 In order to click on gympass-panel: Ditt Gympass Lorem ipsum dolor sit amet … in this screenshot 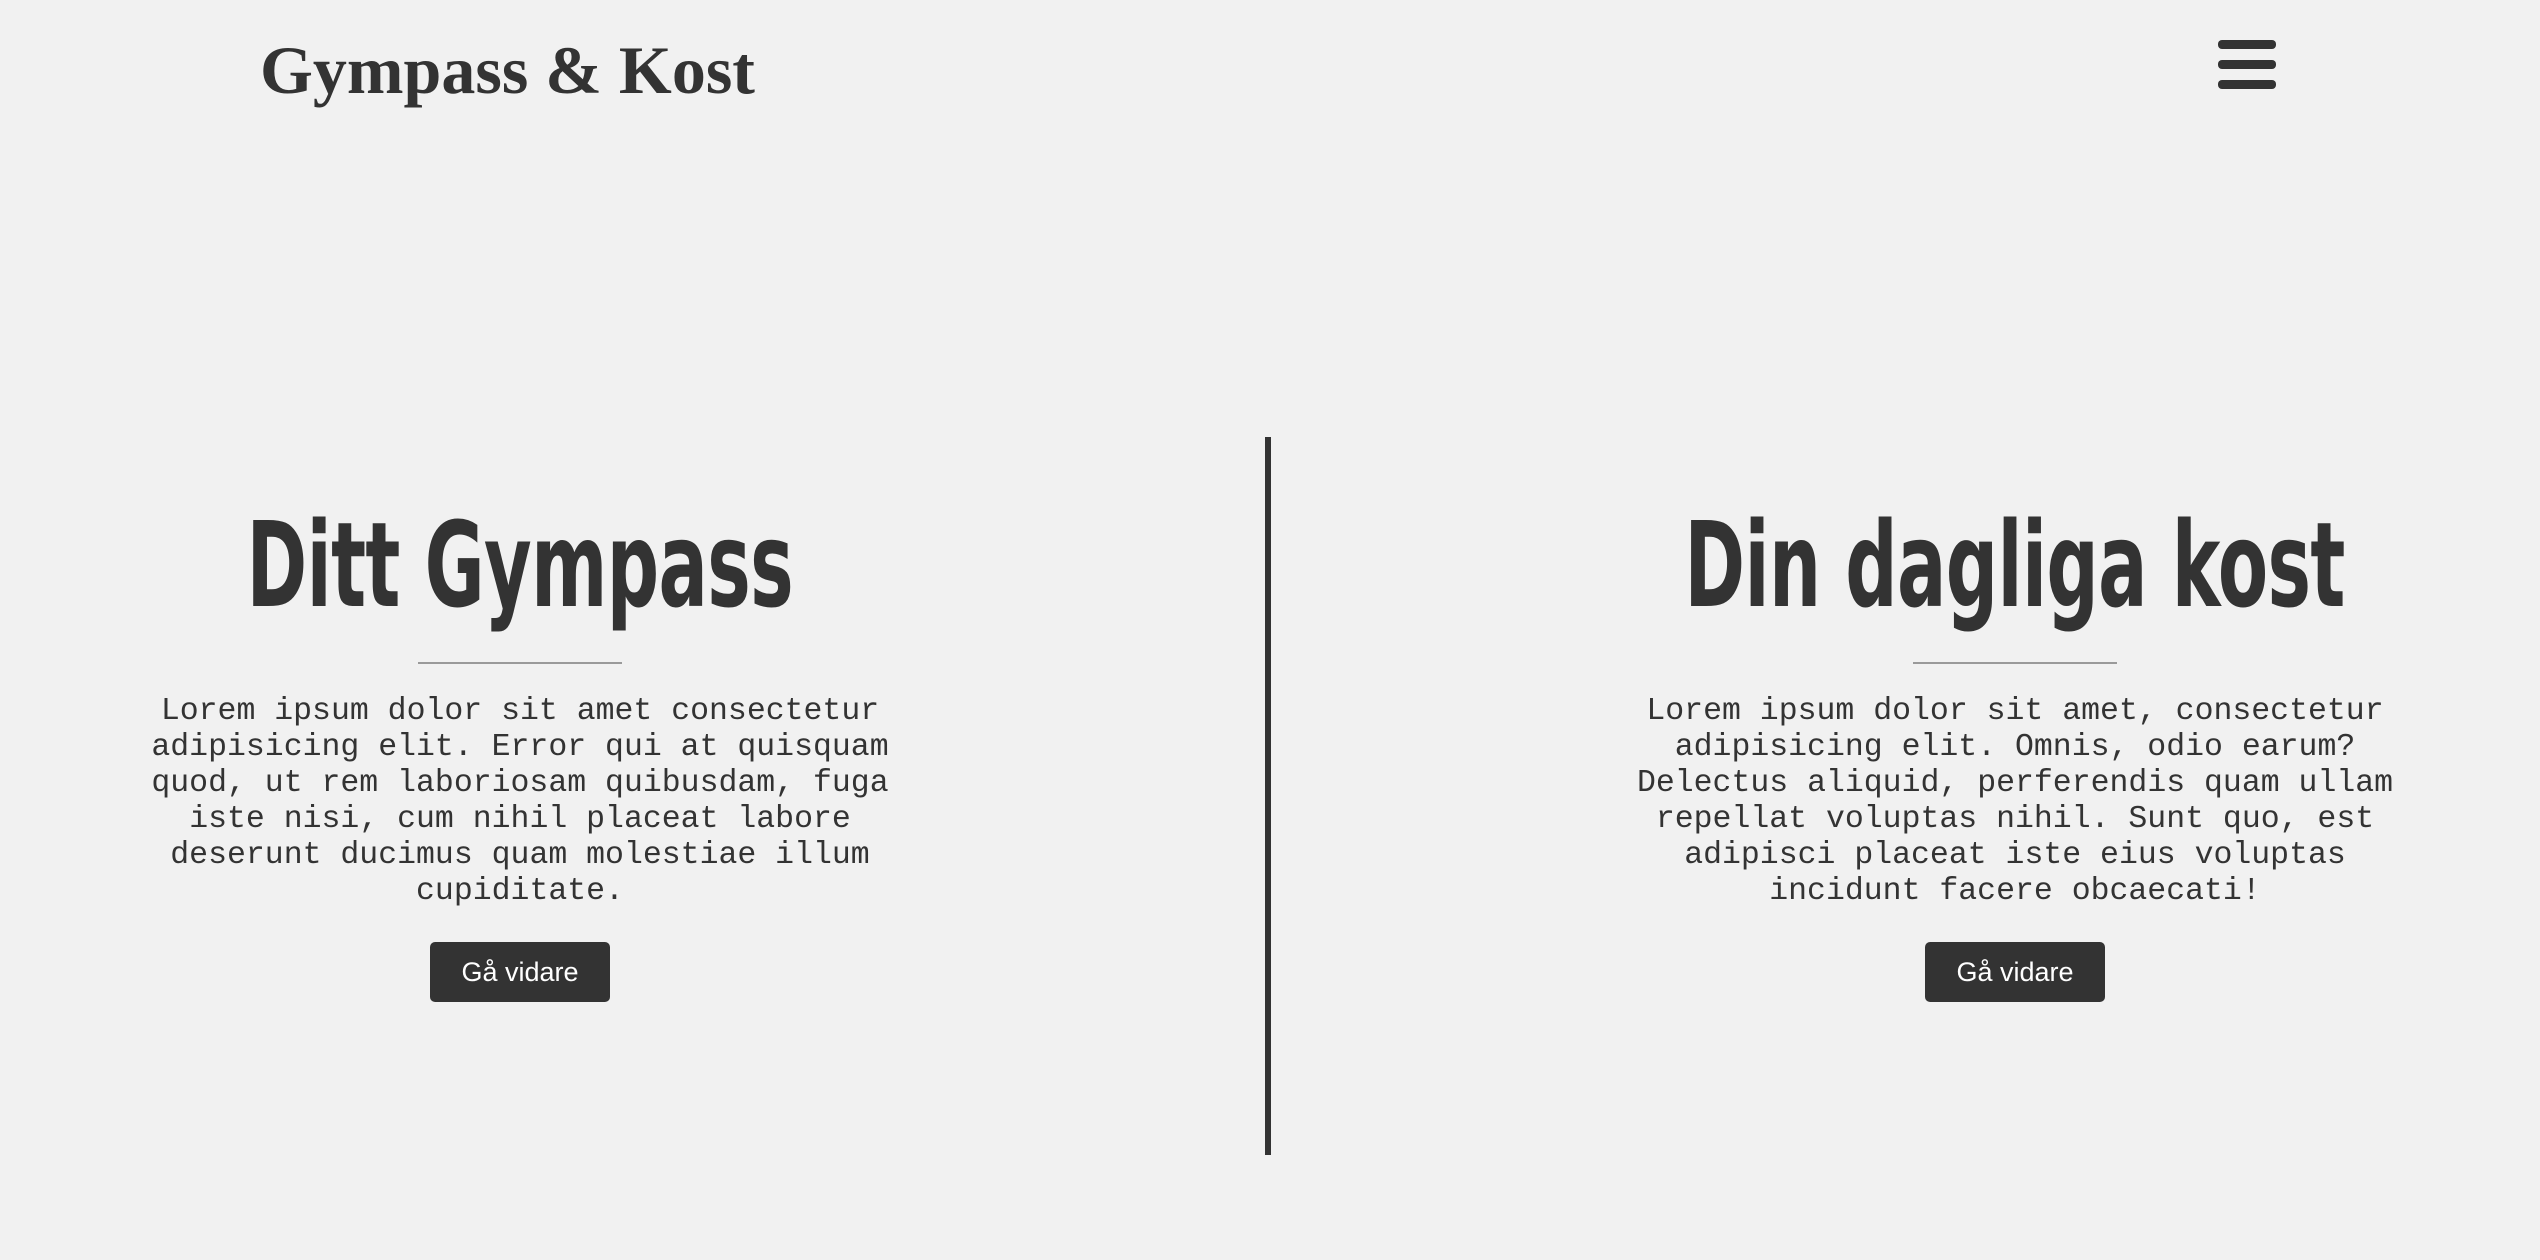, I will do `click(520, 741)`.